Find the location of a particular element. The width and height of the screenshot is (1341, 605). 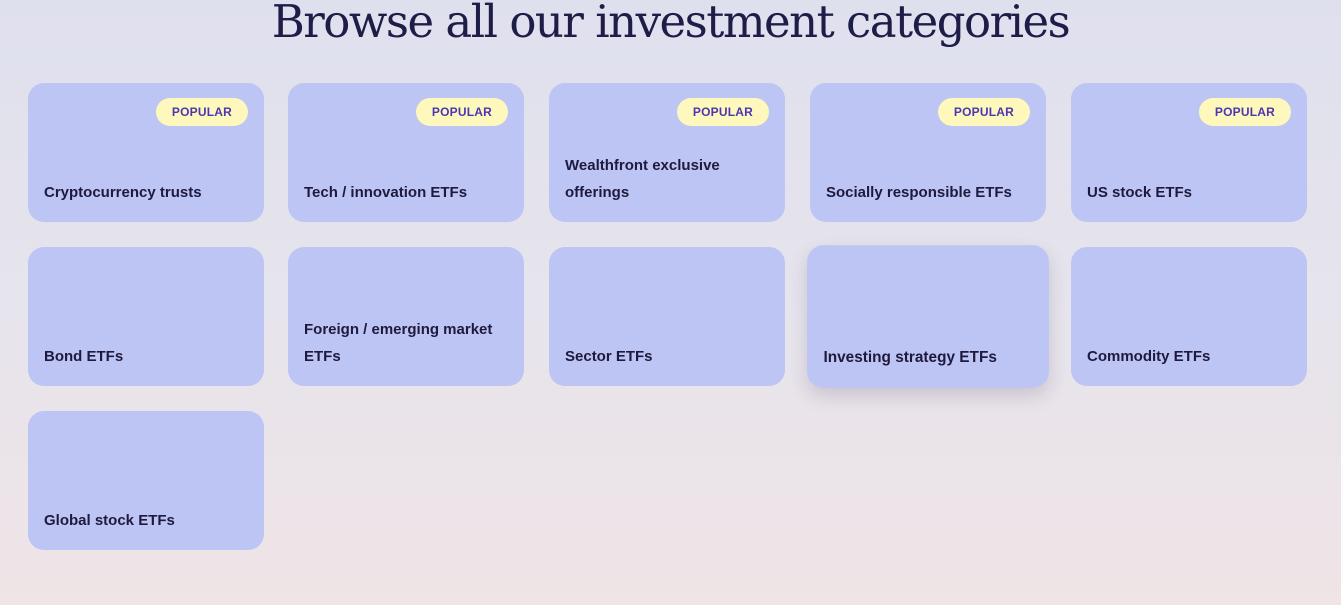

category-label: Socially responsible ETFs is located at coordinates (919, 192).